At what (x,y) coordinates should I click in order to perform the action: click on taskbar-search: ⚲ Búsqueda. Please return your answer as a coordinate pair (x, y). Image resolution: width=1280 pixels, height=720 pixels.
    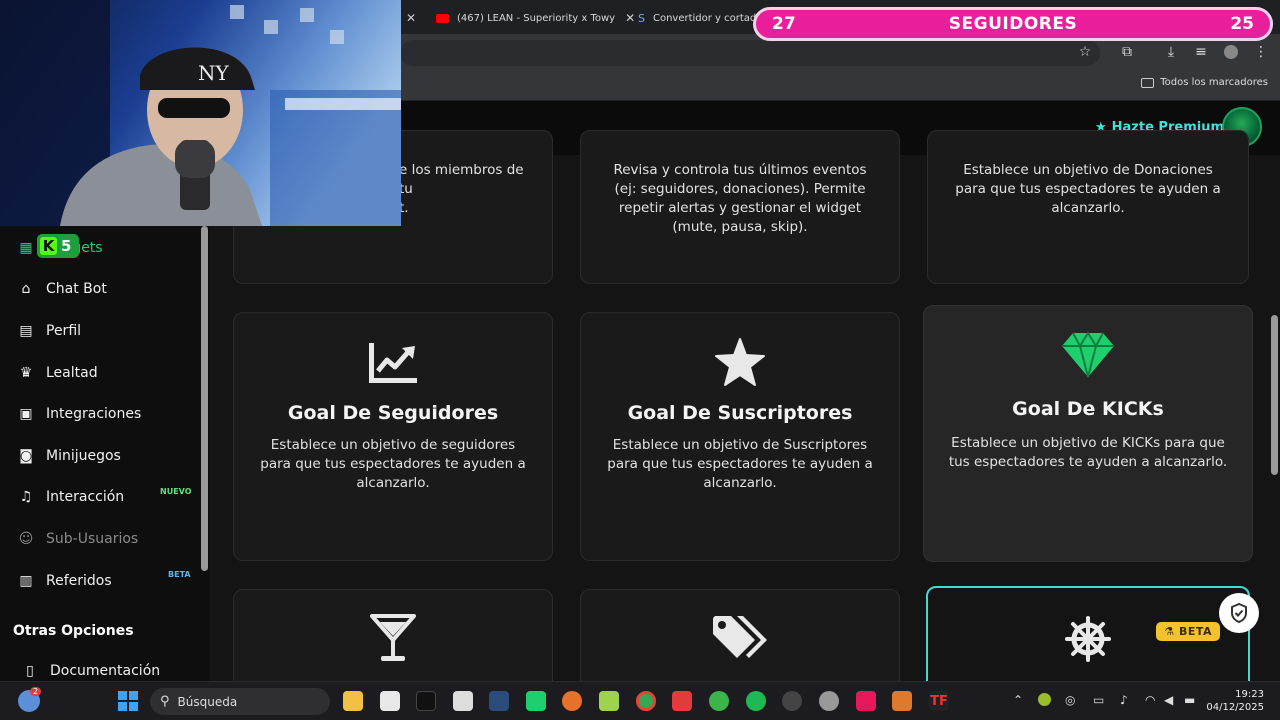
    Looking at the image, I should click on (240, 701).